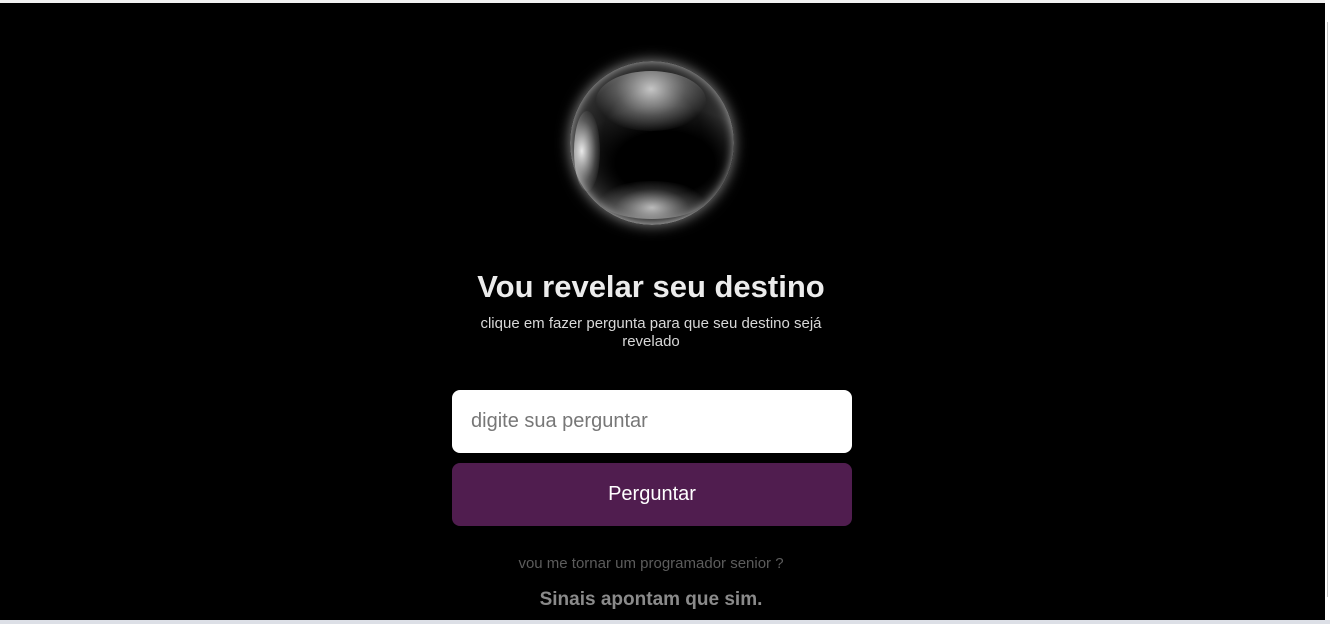 This screenshot has width=1330, height=624. I want to click on orb-highlight-rim, so click(652, 200).